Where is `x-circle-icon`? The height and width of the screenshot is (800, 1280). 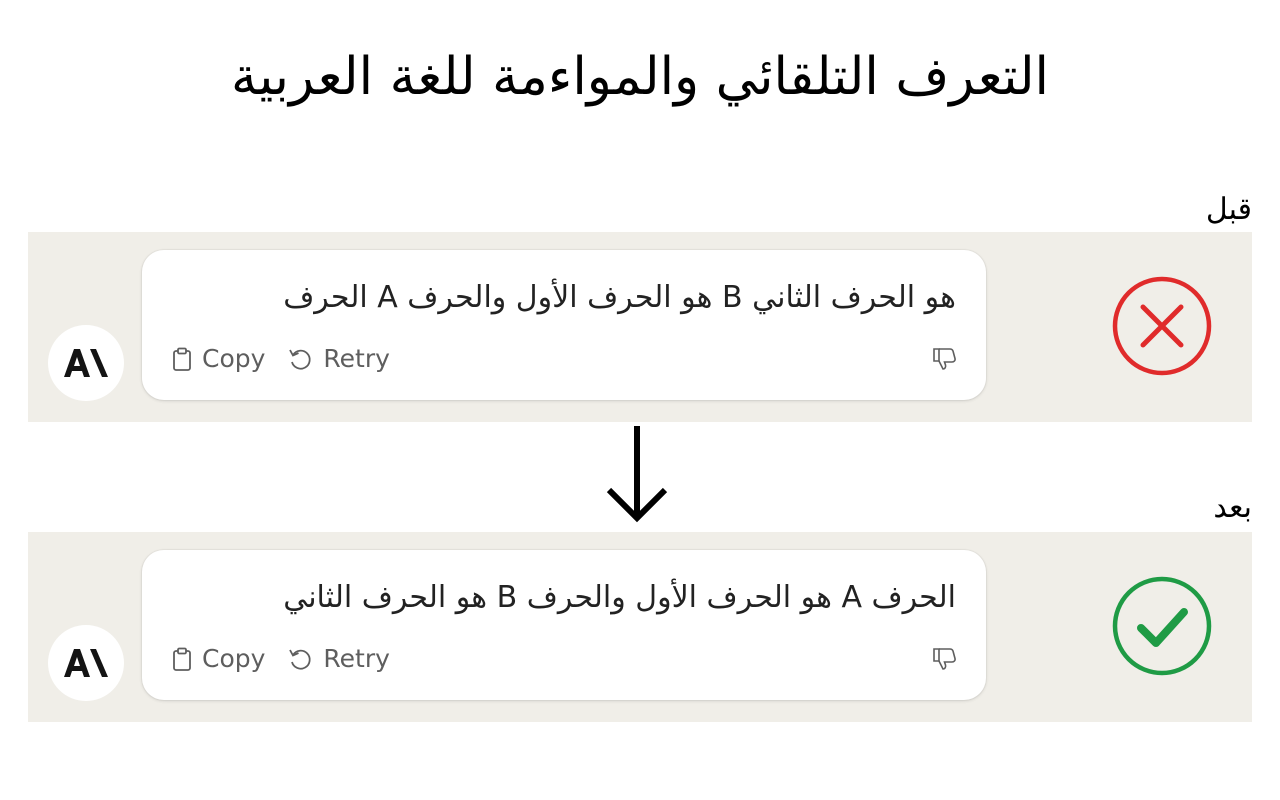
x-circle-icon is located at coordinates (1162, 326).